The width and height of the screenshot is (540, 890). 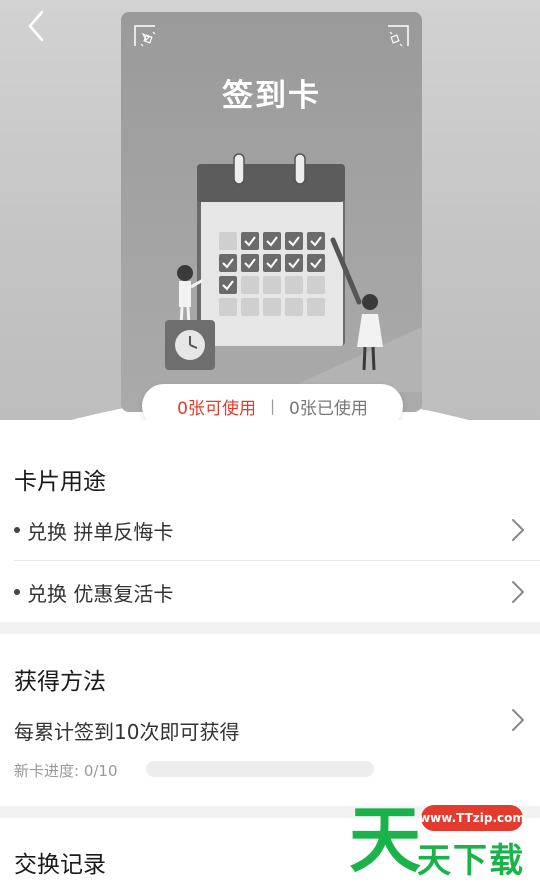 What do you see at coordinates (60, 482) in the screenshot?
I see `usage-section-title: 卡片用途` at bounding box center [60, 482].